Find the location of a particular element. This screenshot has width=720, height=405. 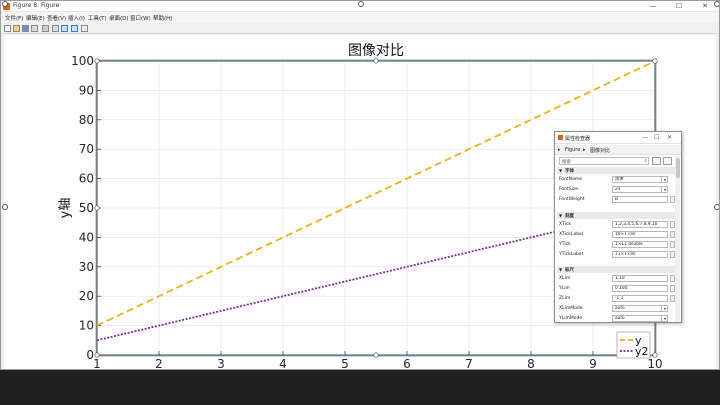

property-search-input: 搜索 ⌕ is located at coordinates (604, 161).